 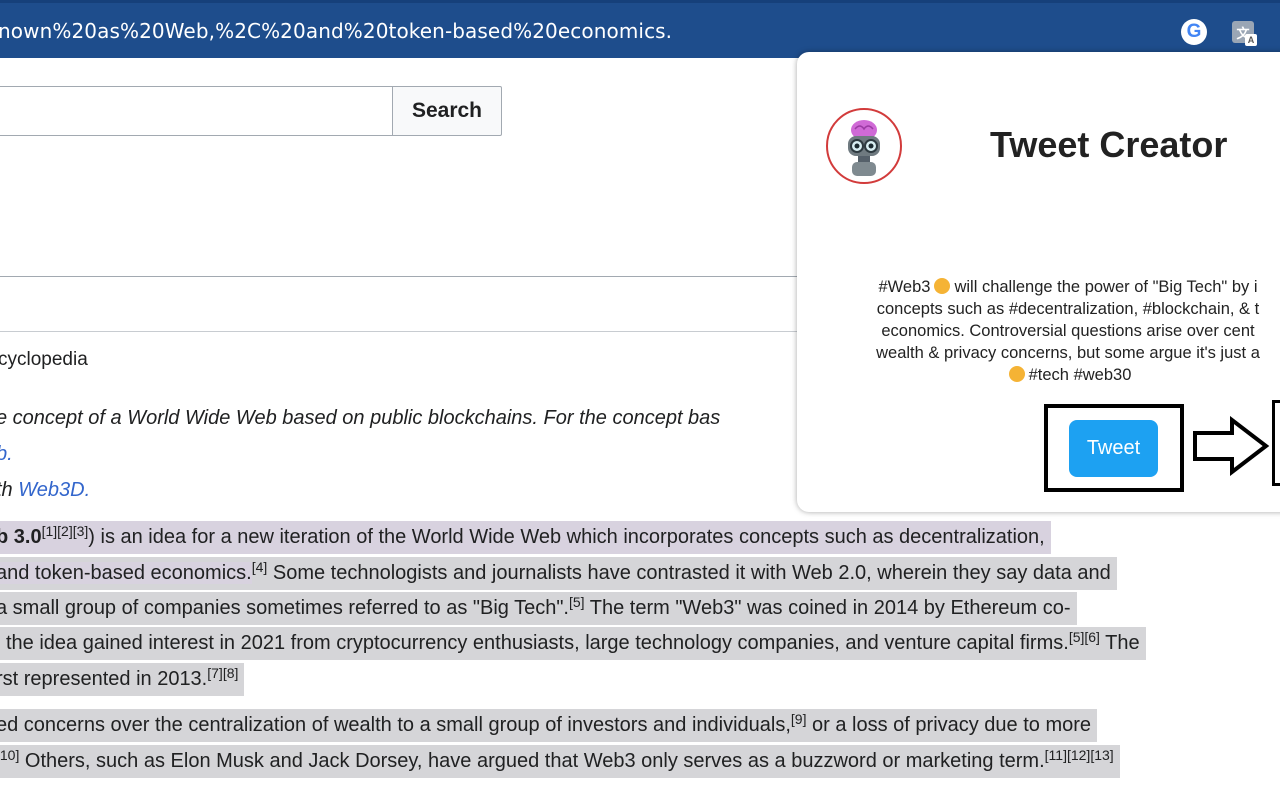 What do you see at coordinates (197, 111) in the screenshot?
I see `search-input` at bounding box center [197, 111].